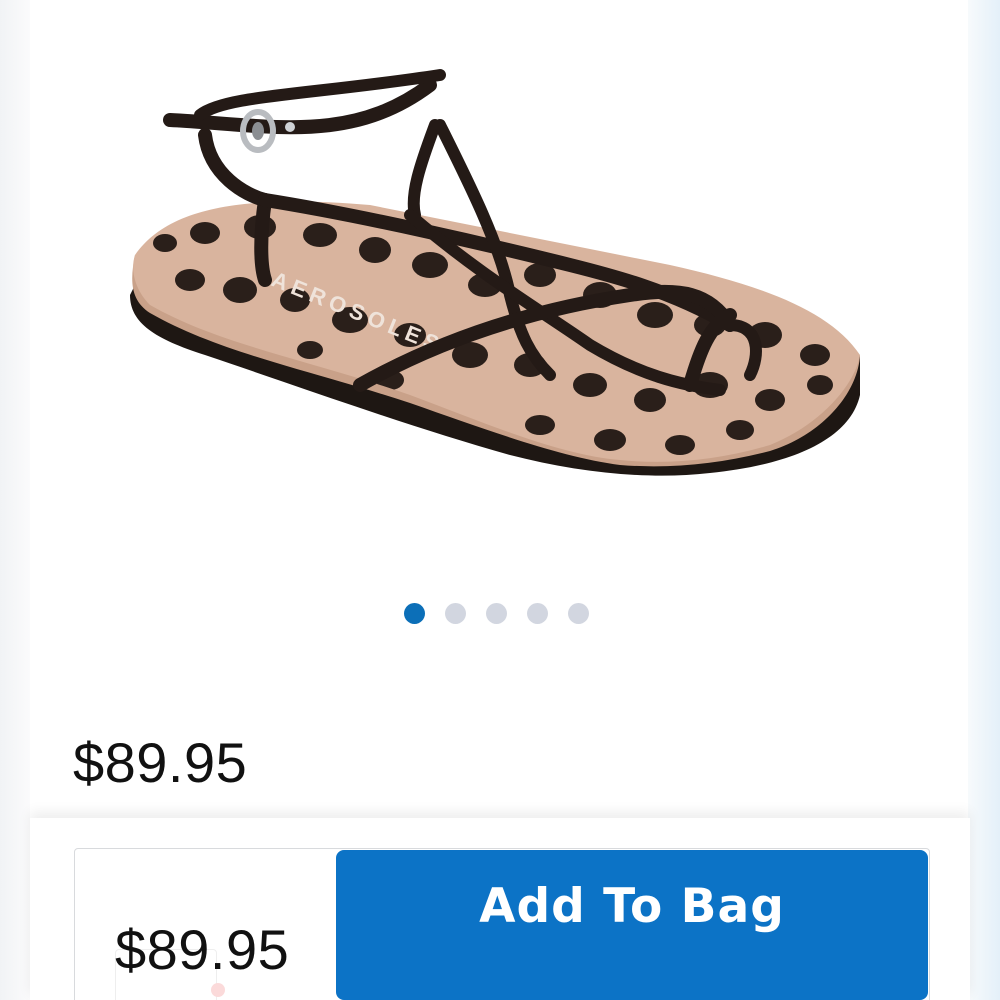 The height and width of the screenshot is (1000, 1000). I want to click on purchase-bar-price: $89.95, so click(202, 949).